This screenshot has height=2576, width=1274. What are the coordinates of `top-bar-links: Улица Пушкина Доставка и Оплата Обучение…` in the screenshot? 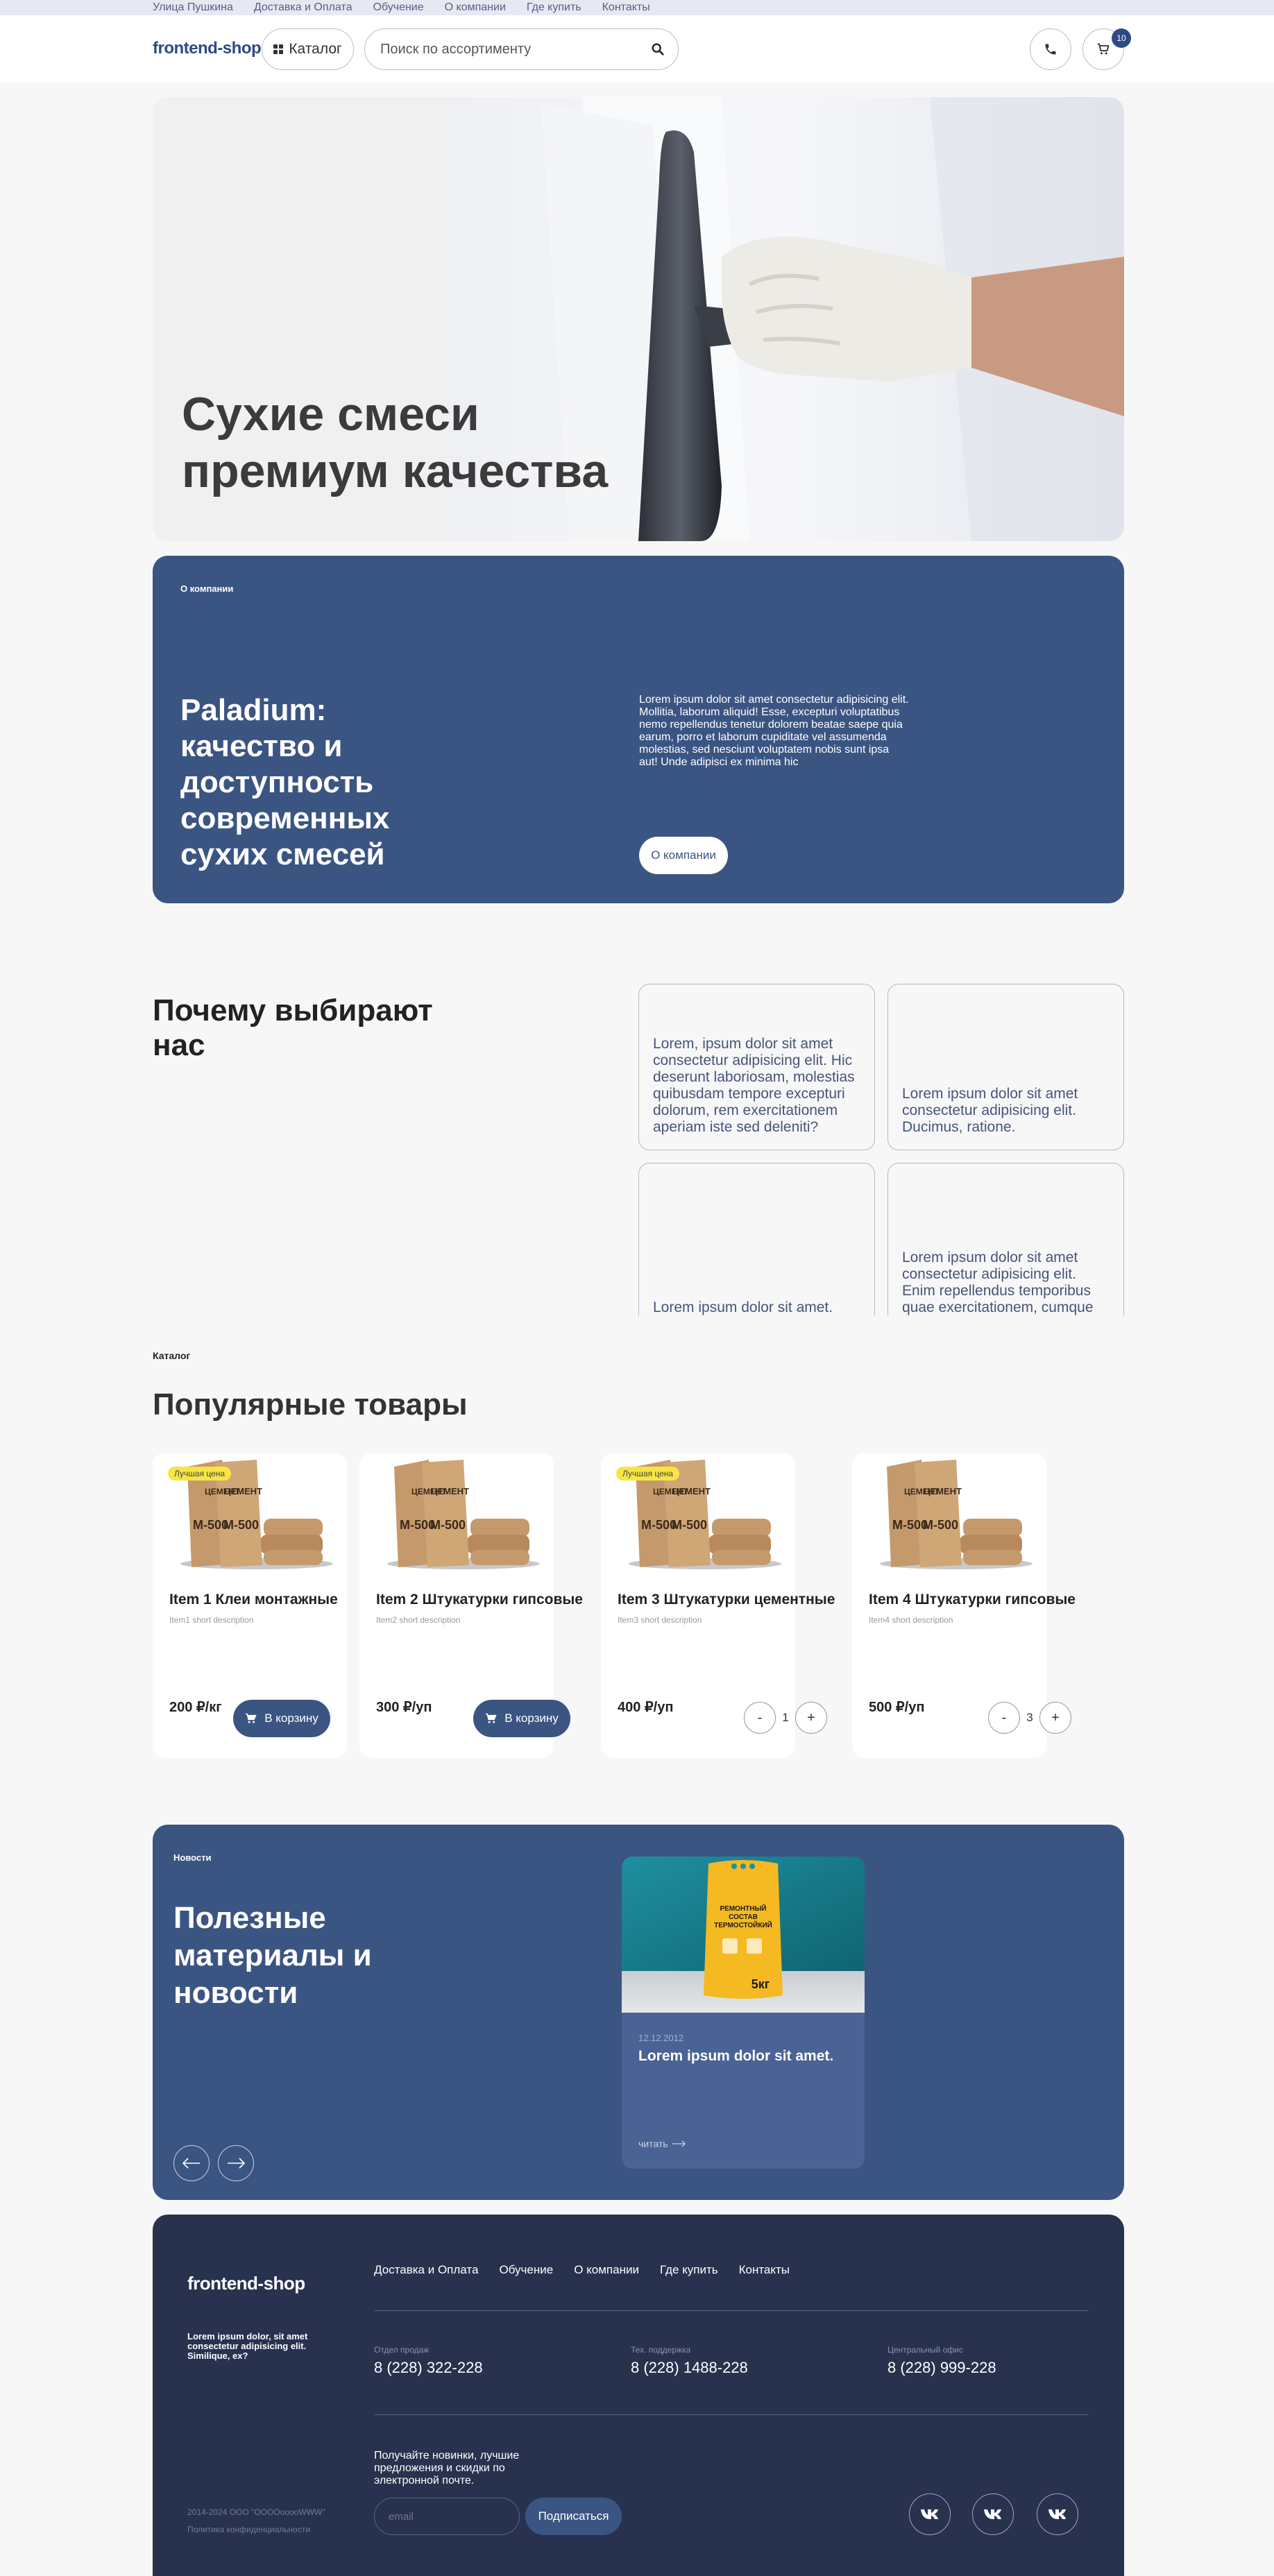 It's located at (402, 7).